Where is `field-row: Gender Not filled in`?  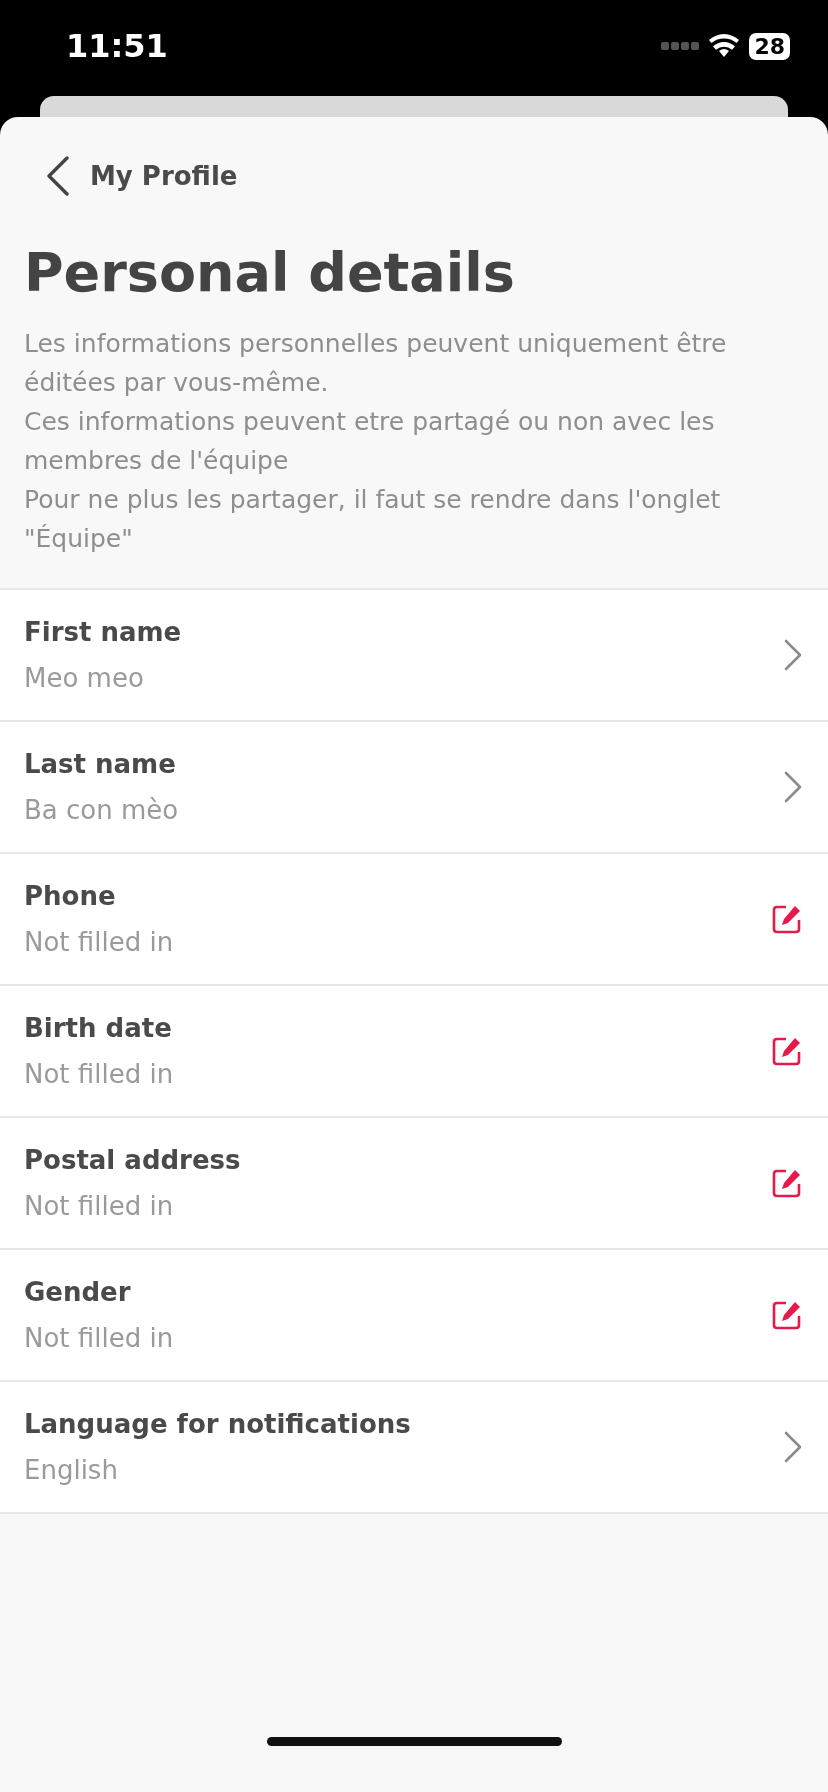
field-row: Gender Not filled in is located at coordinates (414, 1316).